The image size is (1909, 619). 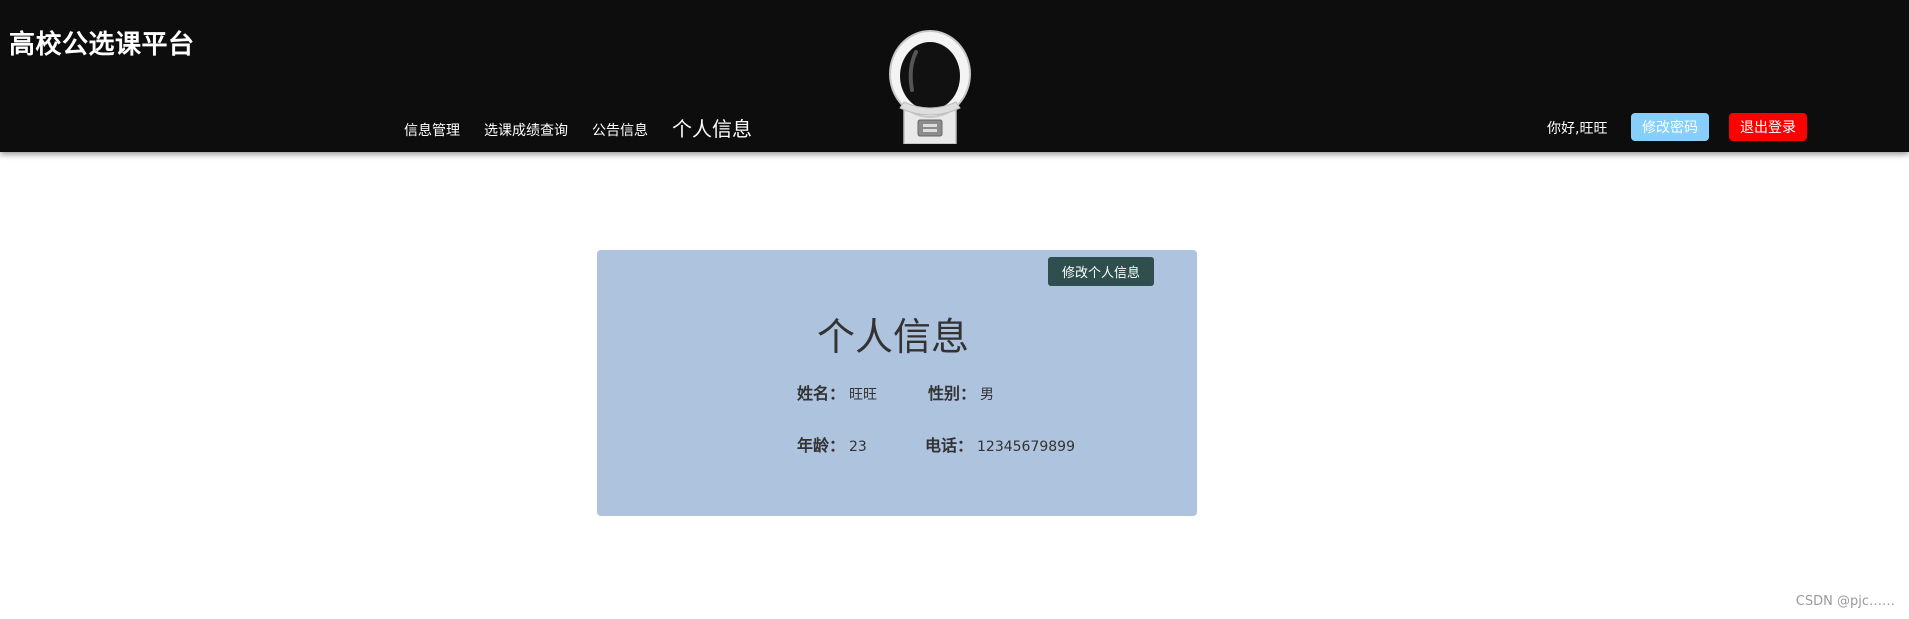 I want to click on profile-title: 个人信息, so click(x=893, y=337).